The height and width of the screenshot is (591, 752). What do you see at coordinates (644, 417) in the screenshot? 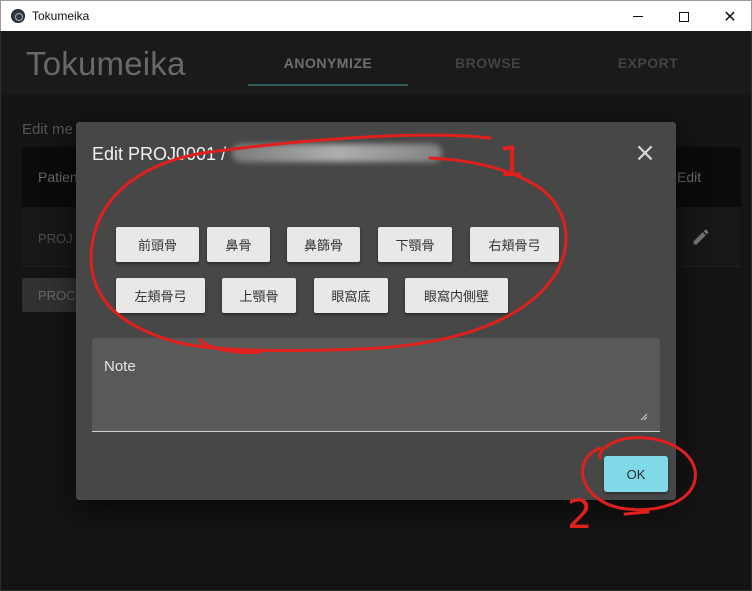
I see `resize-handle-icon` at bounding box center [644, 417].